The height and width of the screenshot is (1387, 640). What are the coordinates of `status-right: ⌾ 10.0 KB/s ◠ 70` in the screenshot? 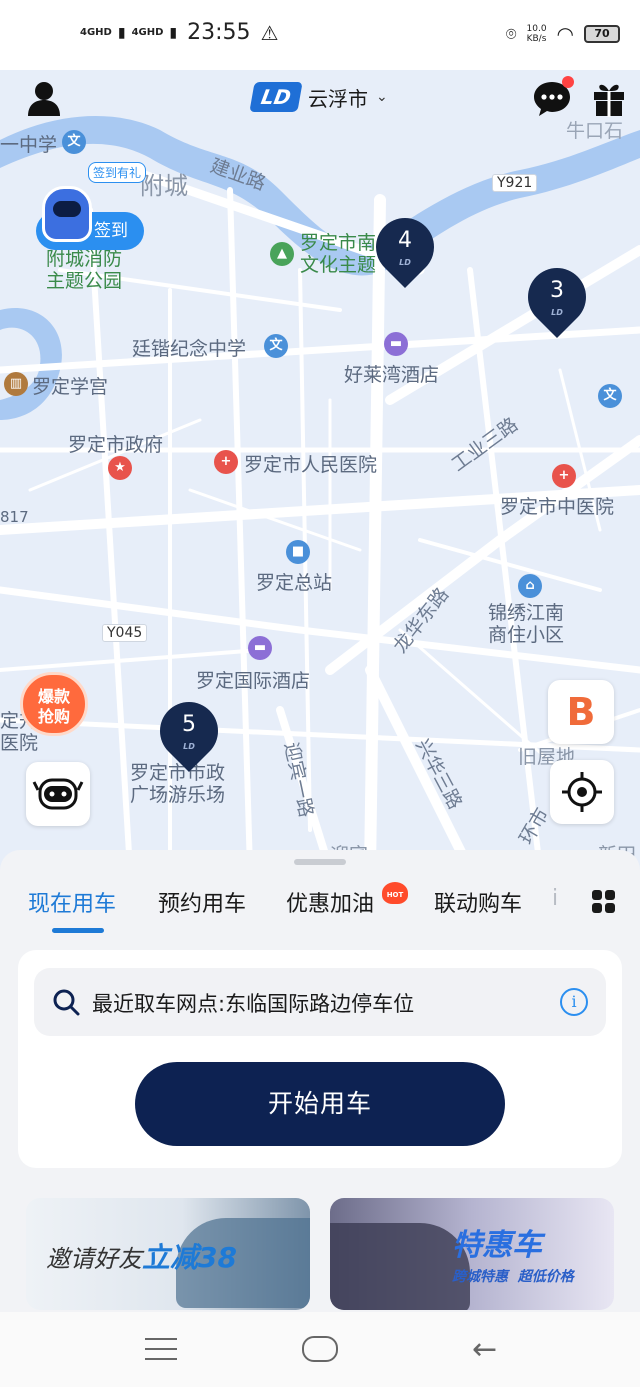 It's located at (563, 34).